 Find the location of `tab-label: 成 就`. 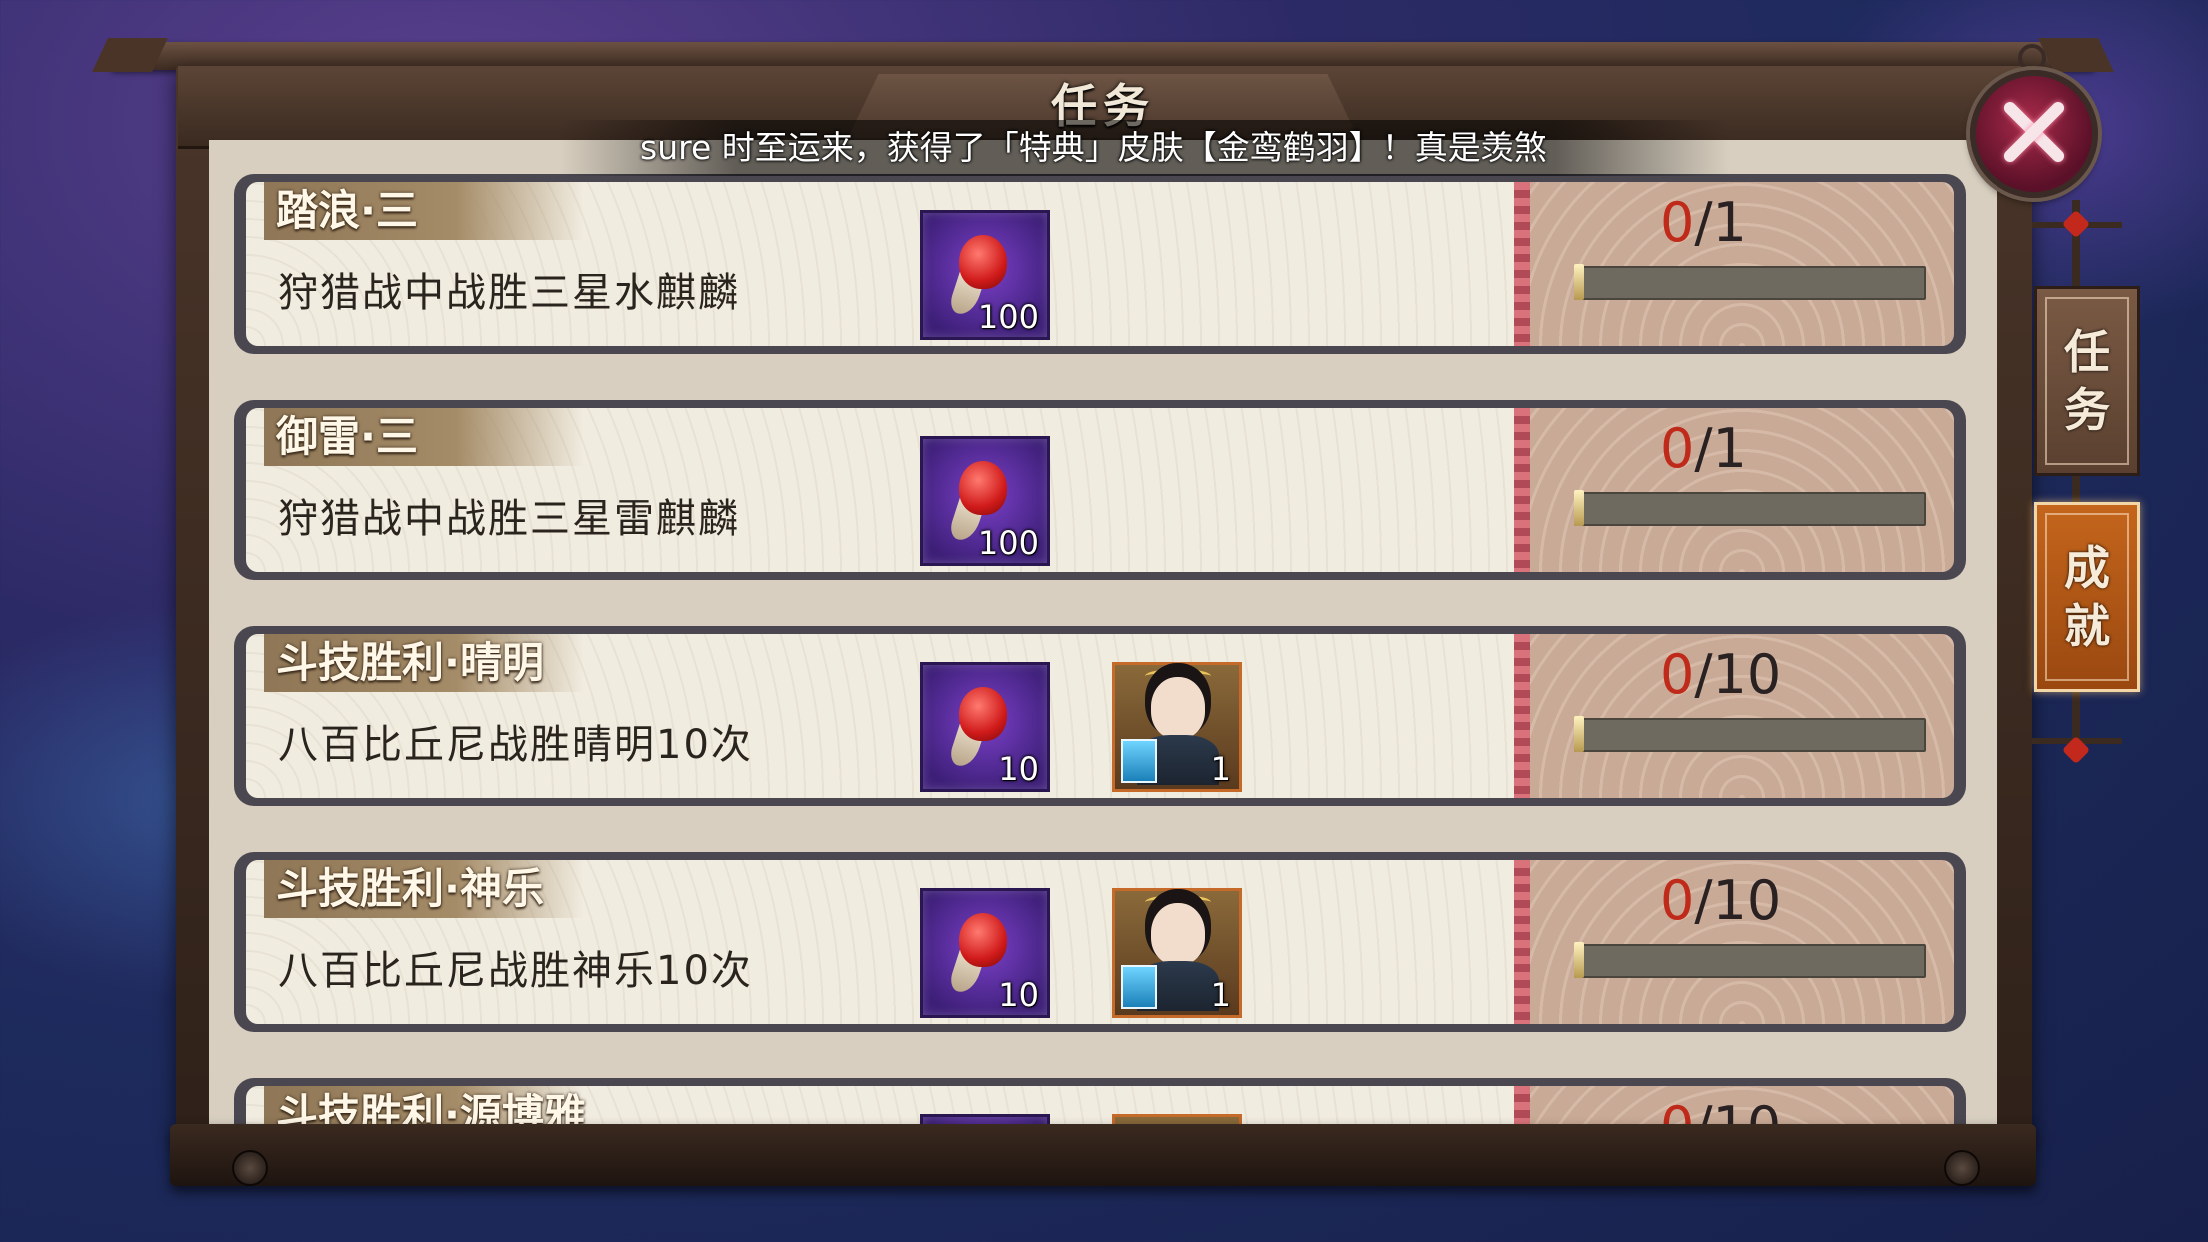

tab-label: 成 就 is located at coordinates (2087, 597).